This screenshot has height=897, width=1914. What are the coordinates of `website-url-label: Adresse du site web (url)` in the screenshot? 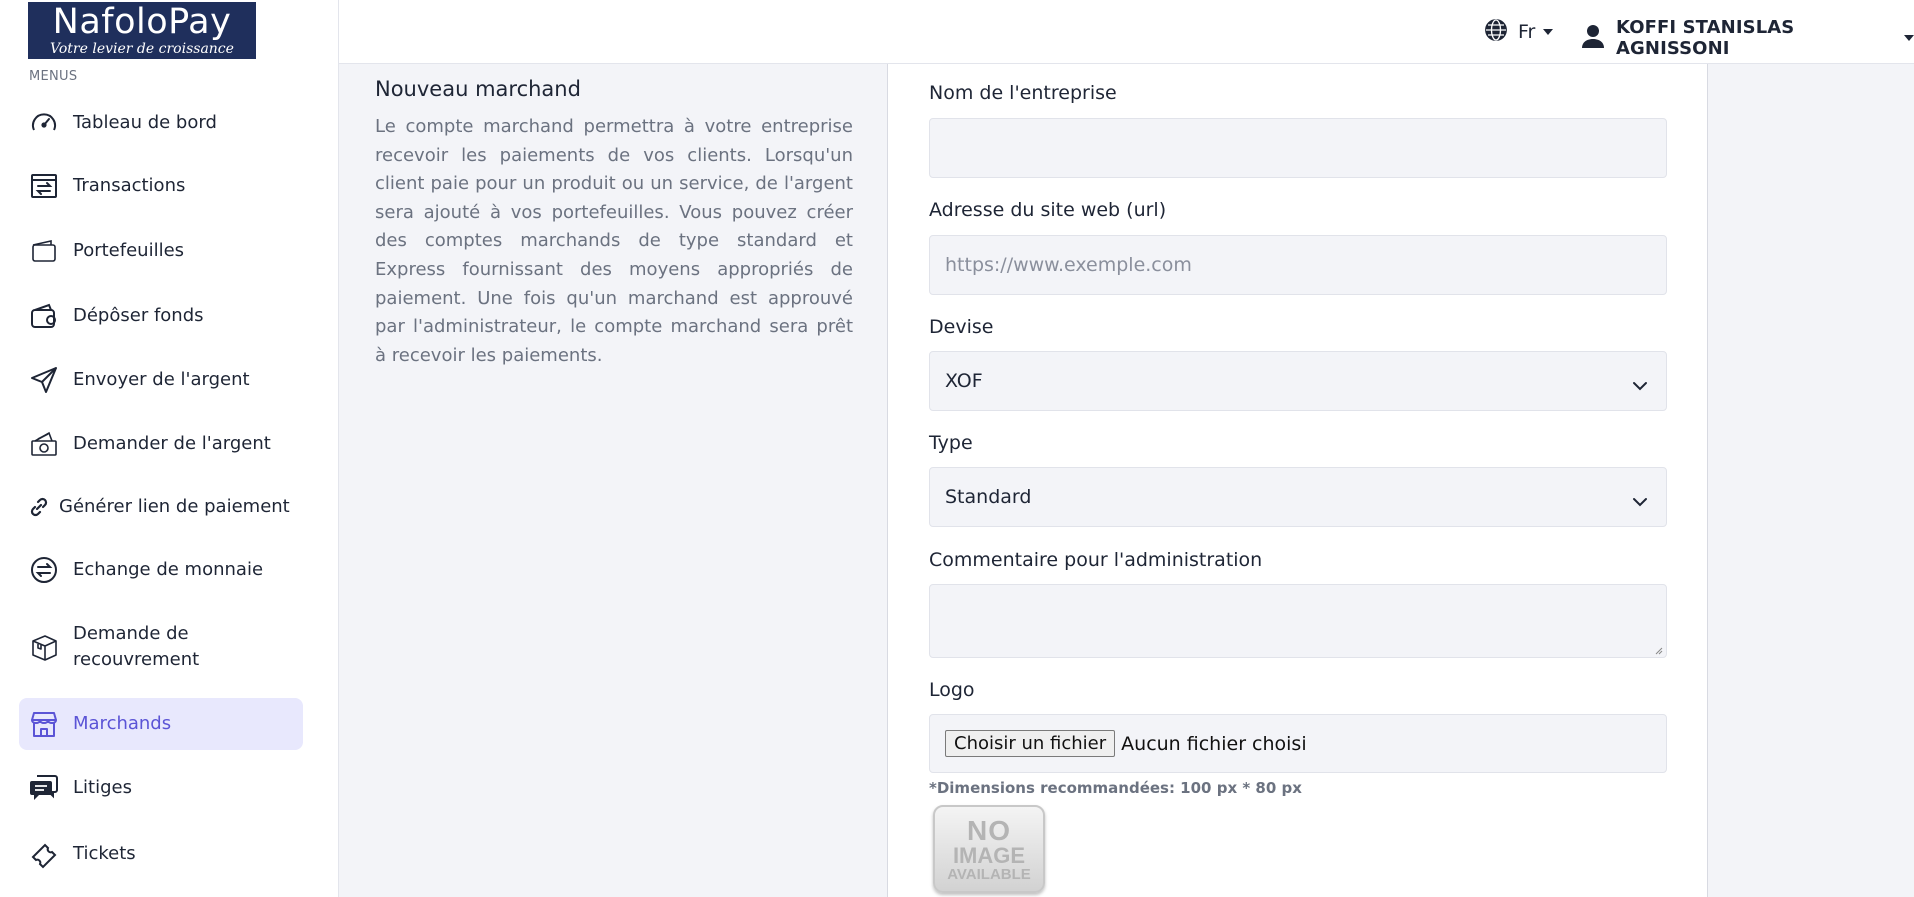 It's located at (1048, 210).